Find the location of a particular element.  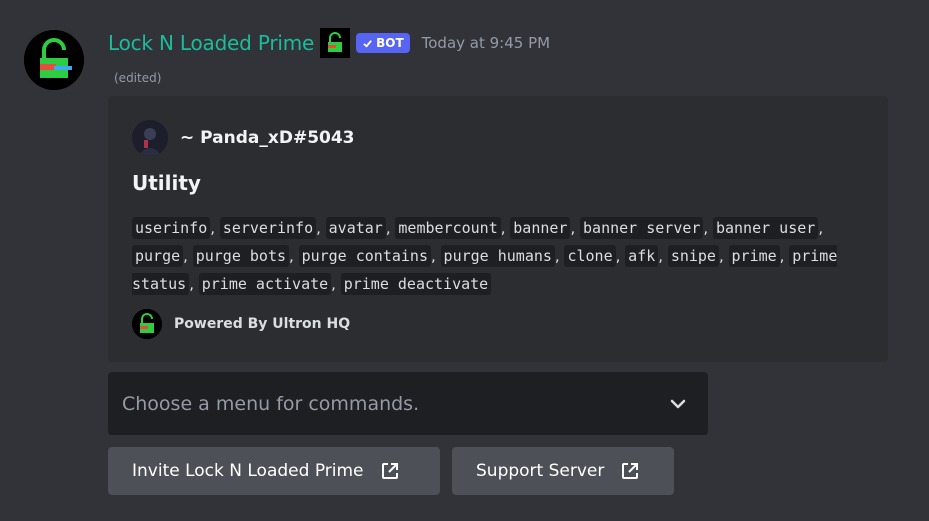

command-code: userinfo is located at coordinates (171, 228).